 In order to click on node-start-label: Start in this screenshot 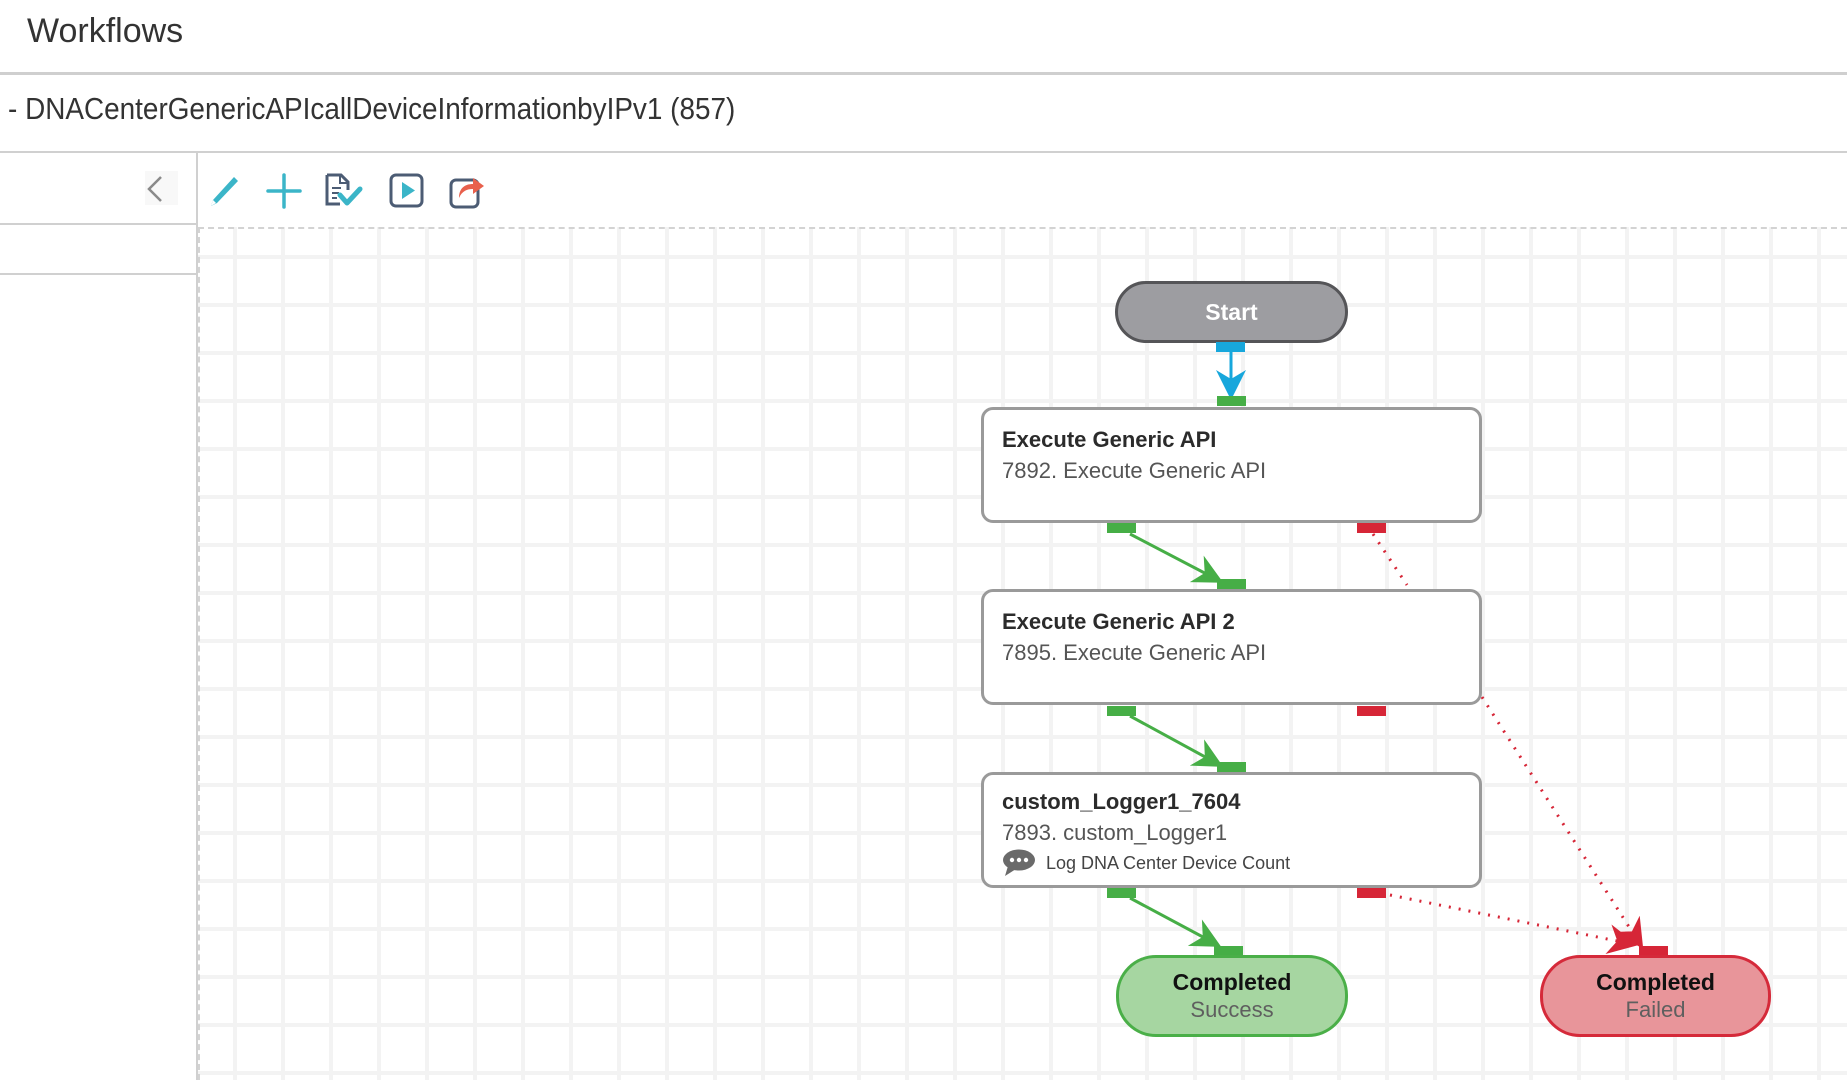, I will do `click(1231, 311)`.